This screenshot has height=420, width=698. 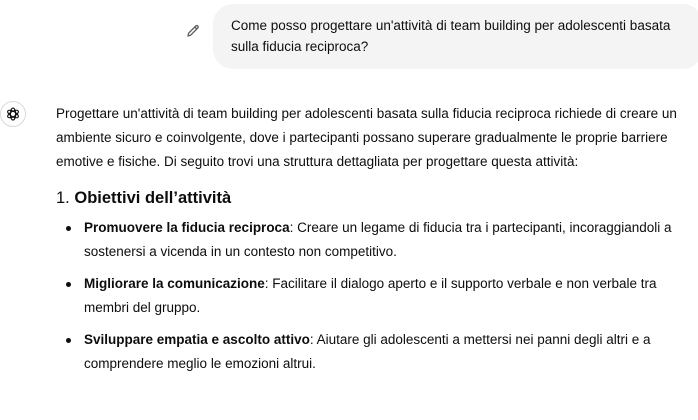 I want to click on bullet-label: Sviluppare empatia e ascolto attivo, so click(x=197, y=339).